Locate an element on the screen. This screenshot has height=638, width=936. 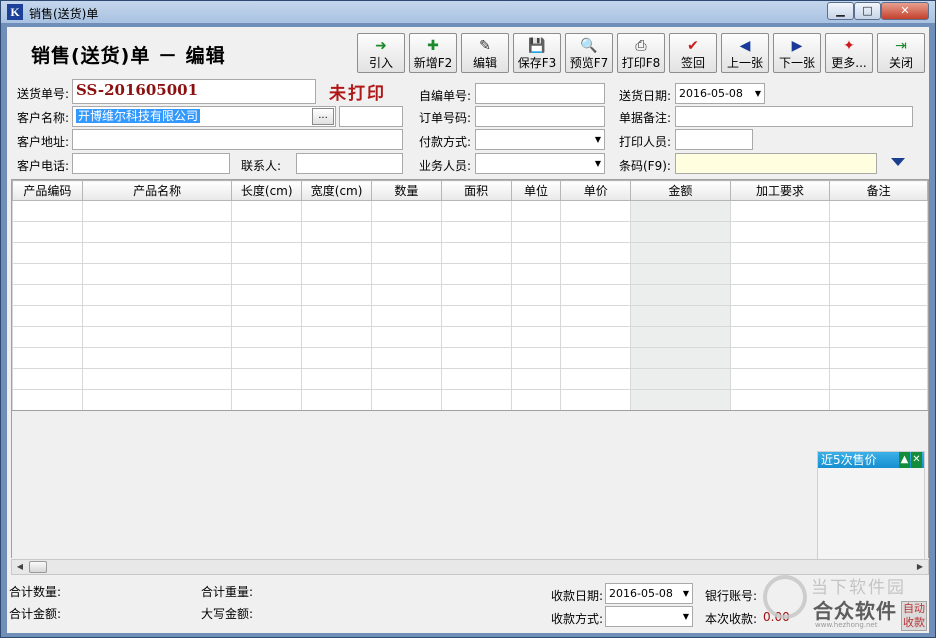
column-header: 备注 is located at coordinates (878, 190).